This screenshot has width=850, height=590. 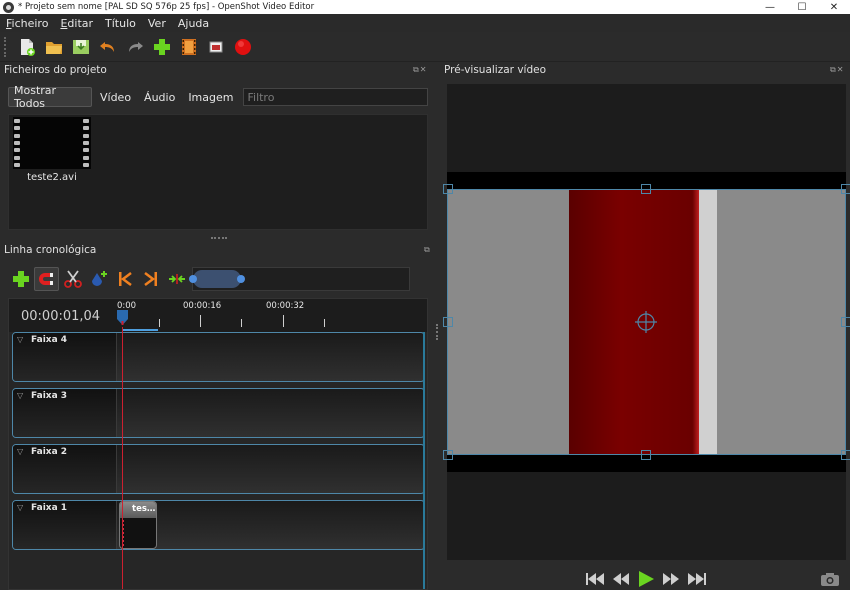 I want to click on file-name: teste2.avi, so click(x=52, y=177).